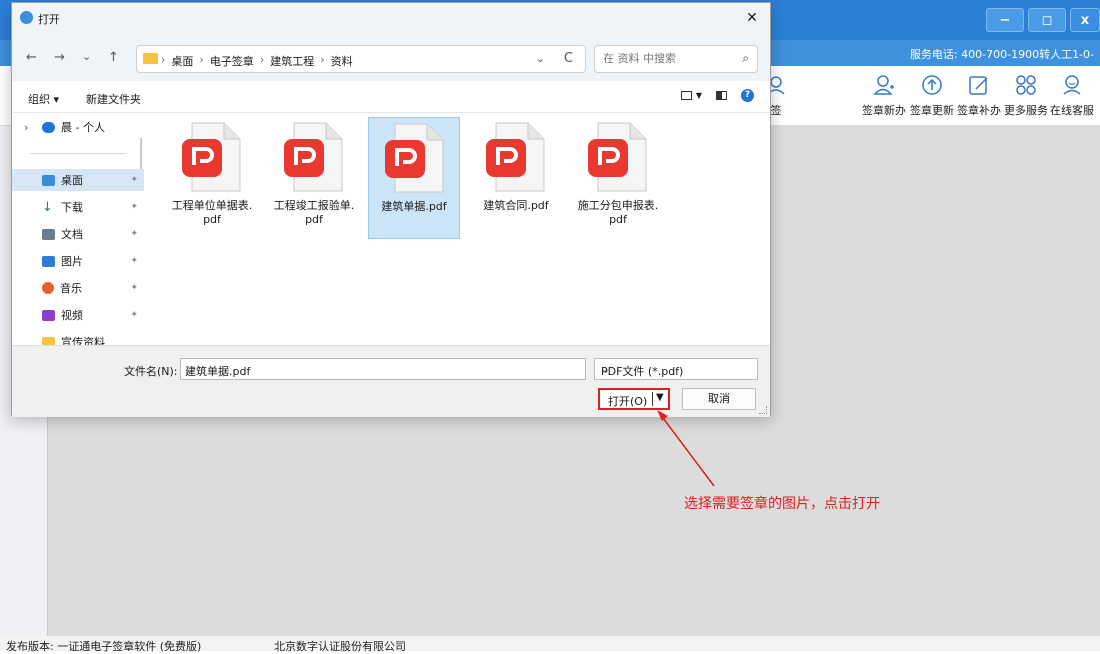 The image size is (1100, 654). What do you see at coordinates (72, 207) in the screenshot?
I see `sidebar-item-label: 下载` at bounding box center [72, 207].